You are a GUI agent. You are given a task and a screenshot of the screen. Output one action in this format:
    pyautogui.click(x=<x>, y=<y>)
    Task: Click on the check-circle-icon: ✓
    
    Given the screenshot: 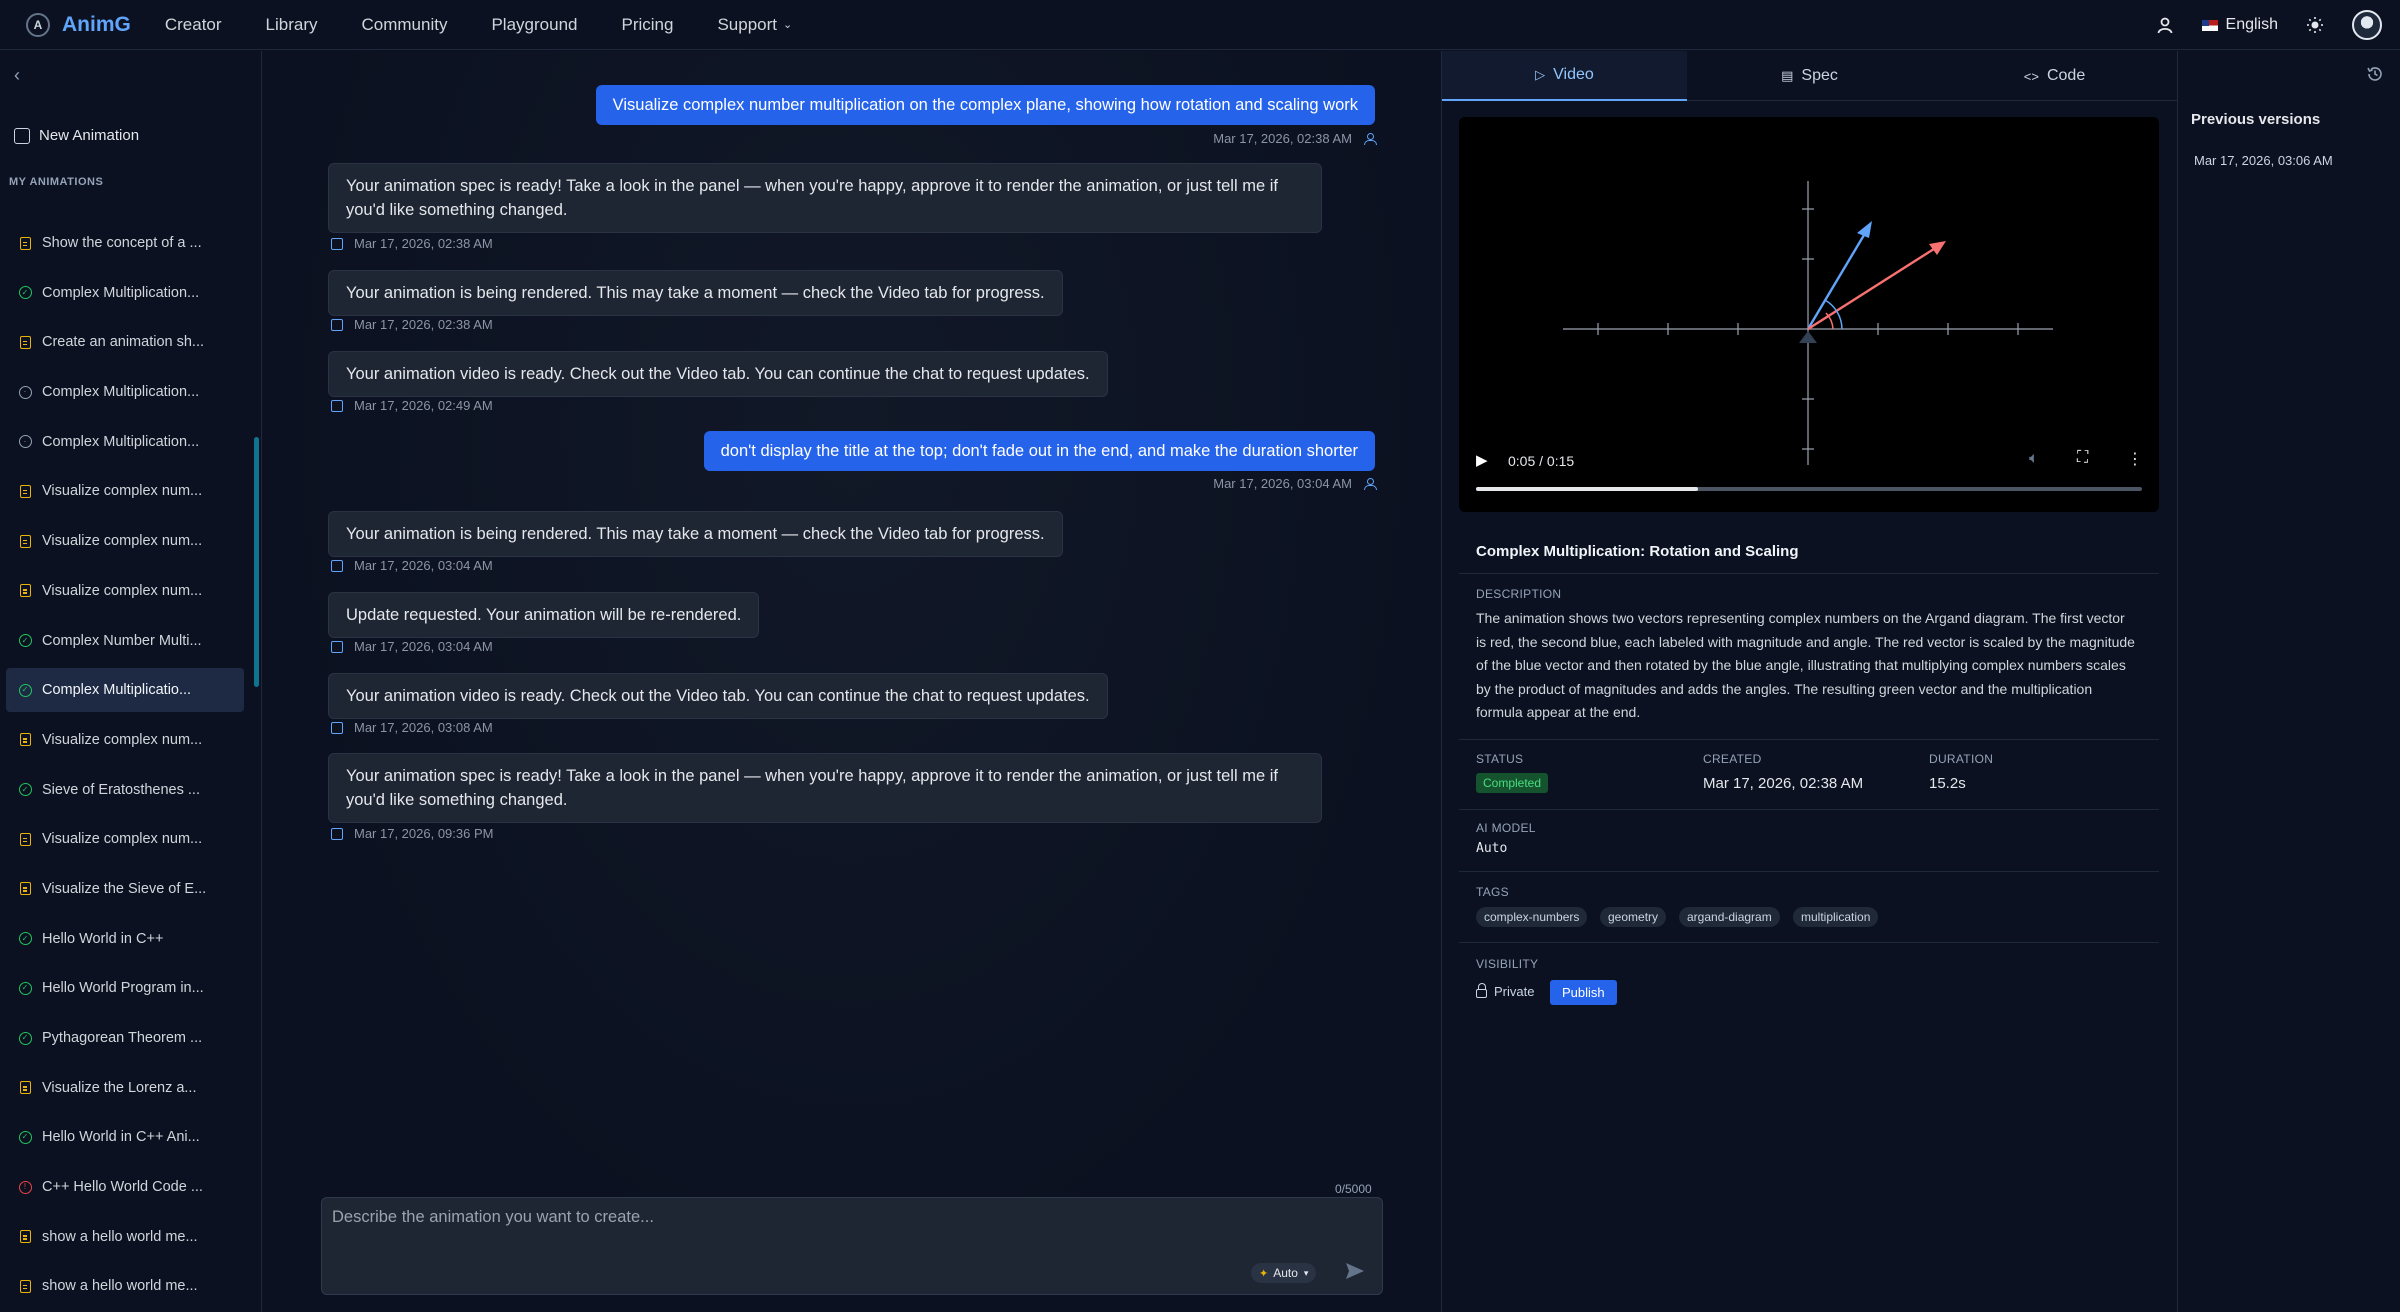 What is the action you would take?
    pyautogui.click(x=25, y=1038)
    